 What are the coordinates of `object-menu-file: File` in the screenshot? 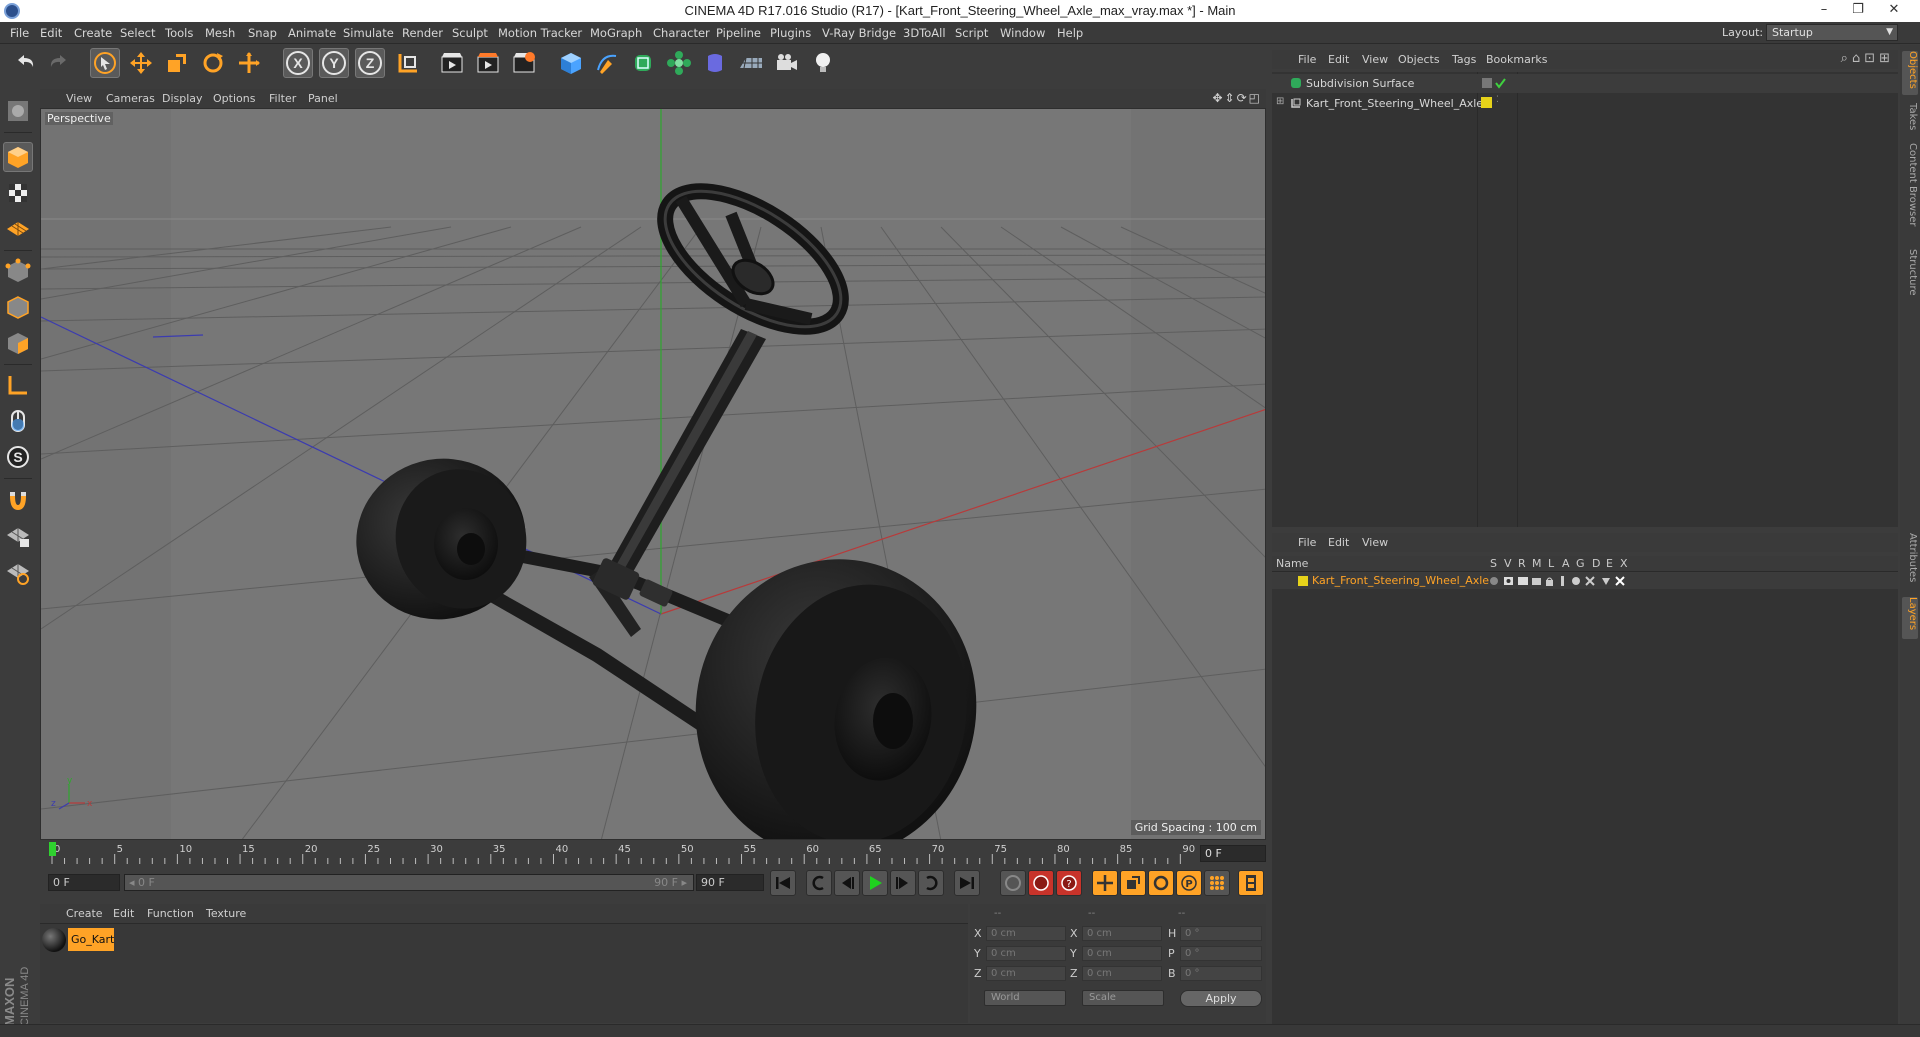 It's located at (1307, 59).